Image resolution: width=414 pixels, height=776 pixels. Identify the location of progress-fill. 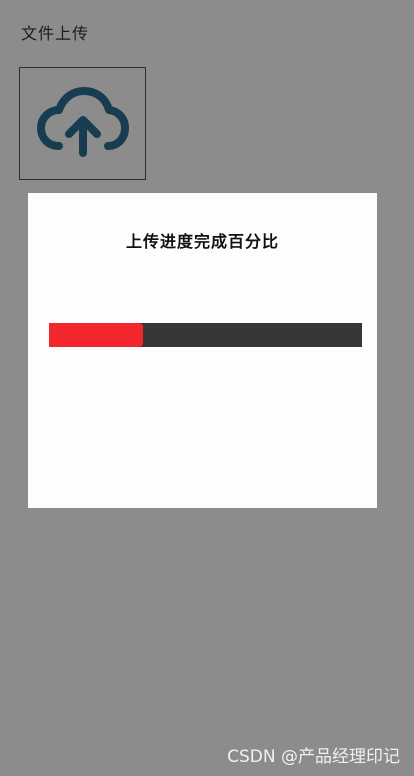
(96, 335).